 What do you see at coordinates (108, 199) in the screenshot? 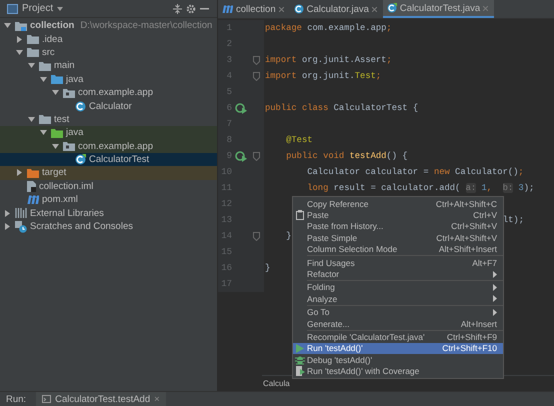
I see `tree-item: pom.xml` at bounding box center [108, 199].